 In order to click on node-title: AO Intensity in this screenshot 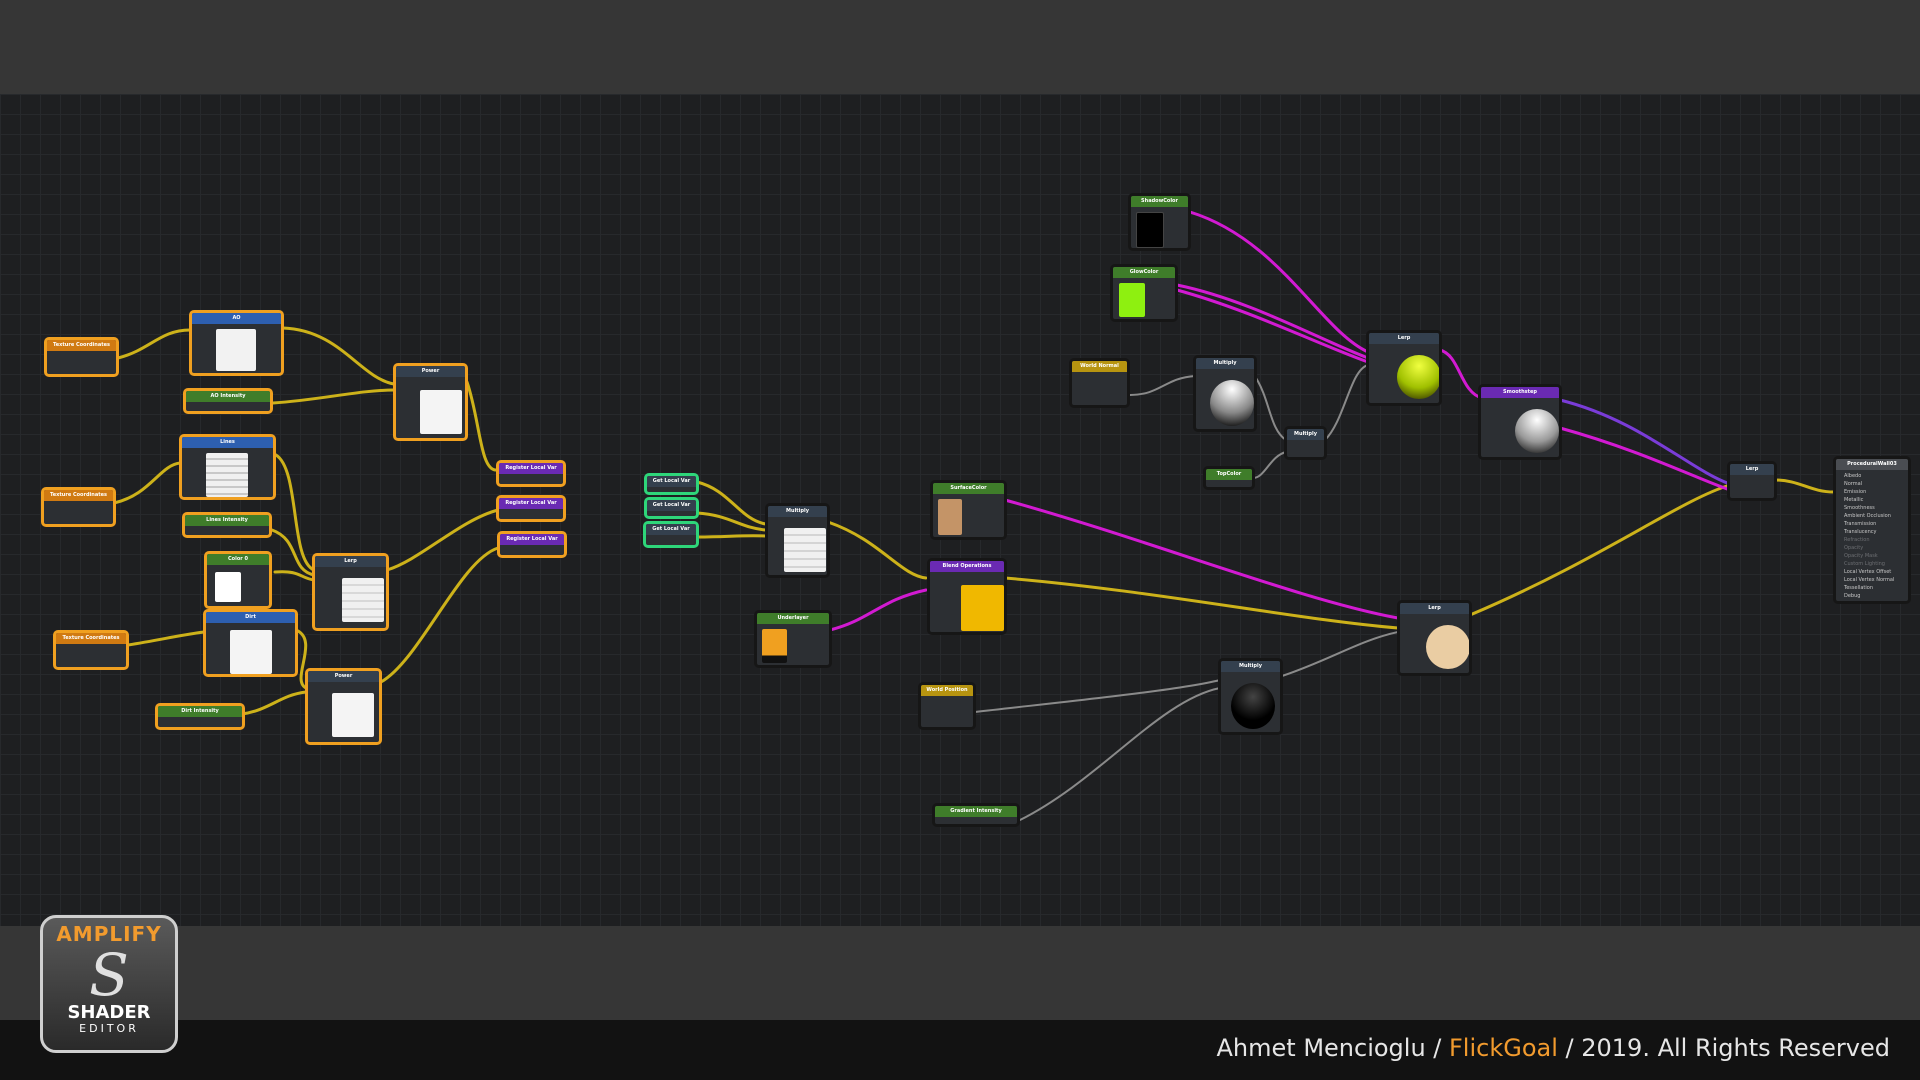, I will do `click(228, 396)`.